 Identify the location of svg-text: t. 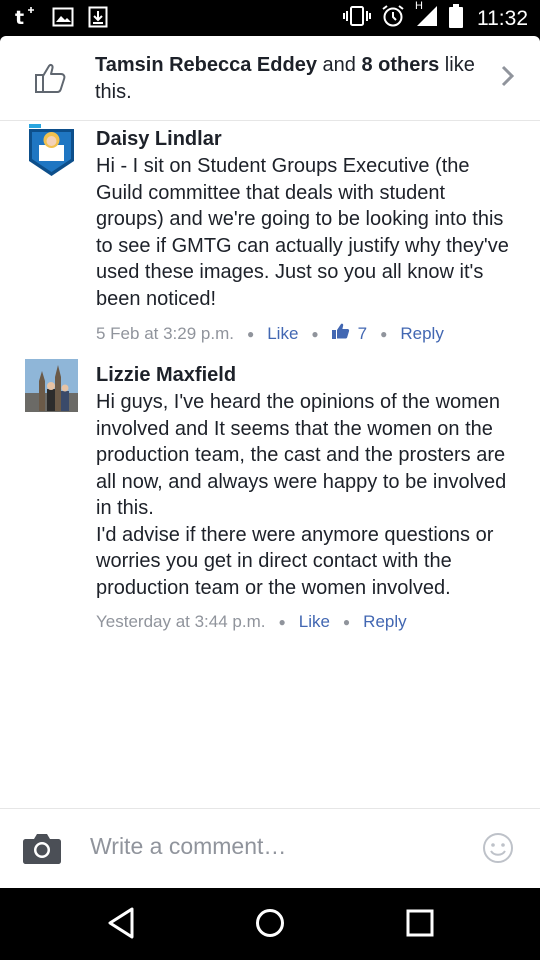
(19, 17).